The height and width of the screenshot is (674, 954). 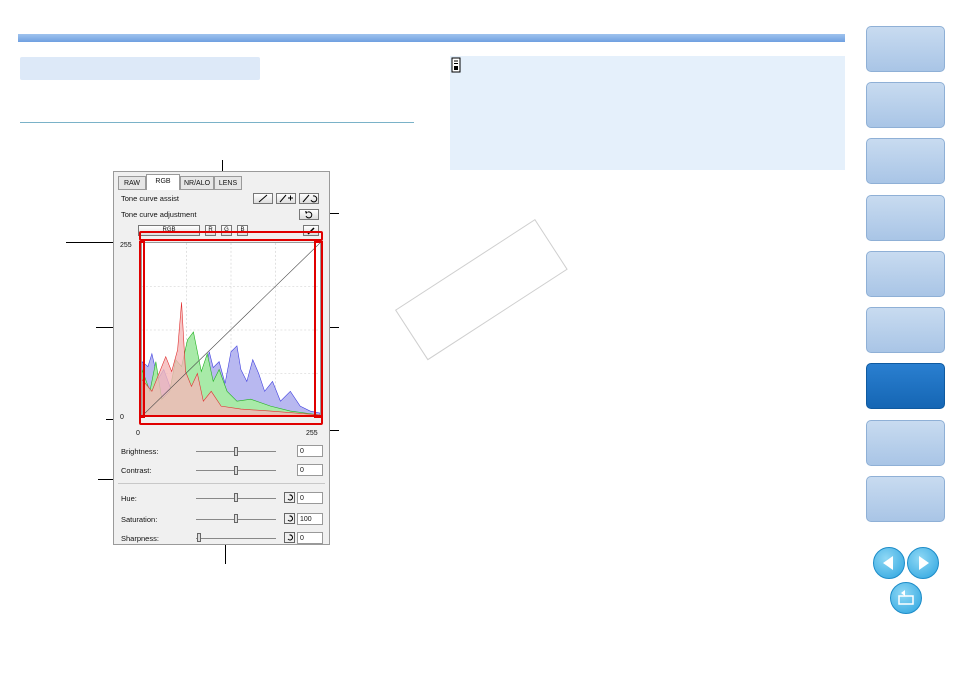 I want to click on hist-min-label: 0, so click(x=122, y=417).